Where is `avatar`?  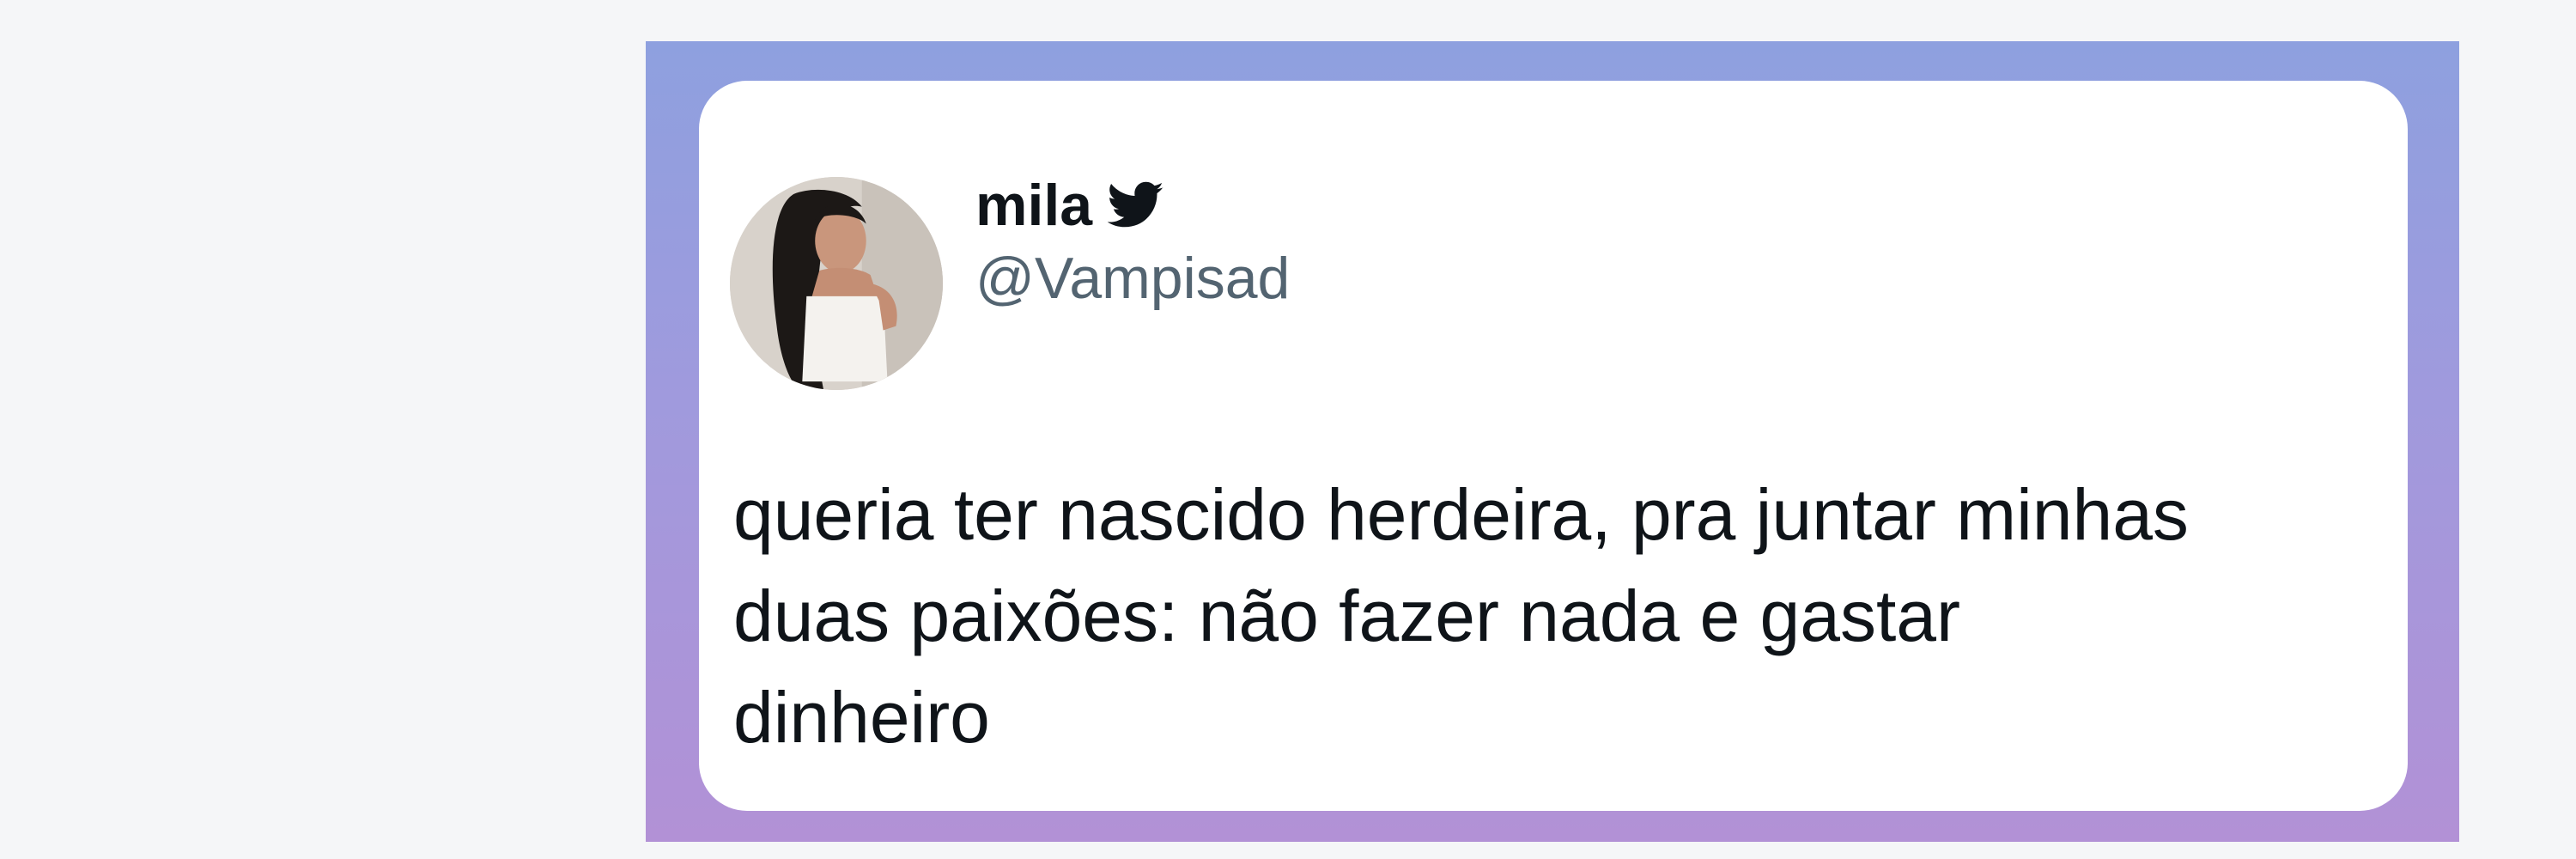
avatar is located at coordinates (836, 283).